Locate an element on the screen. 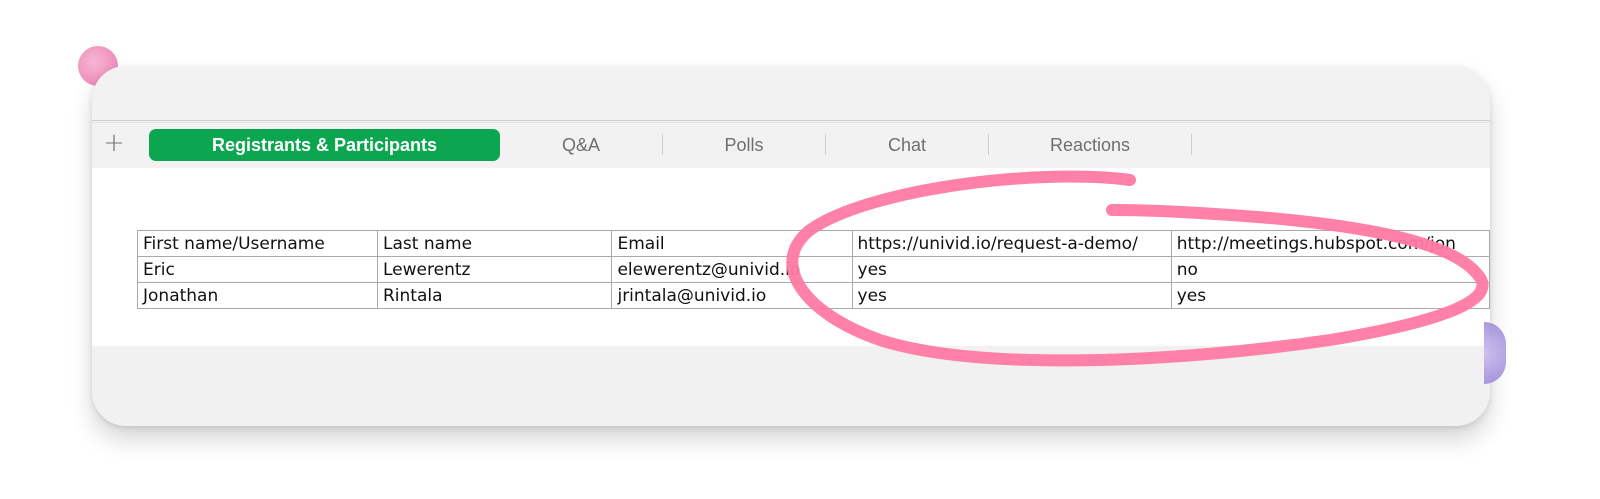 The image size is (1600, 499). tab-qa: Q&A is located at coordinates (581, 145).